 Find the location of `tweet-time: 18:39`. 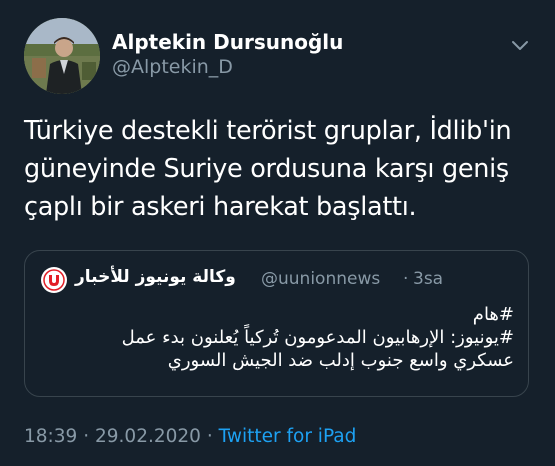

tweet-time: 18:39 is located at coordinates (50, 436).